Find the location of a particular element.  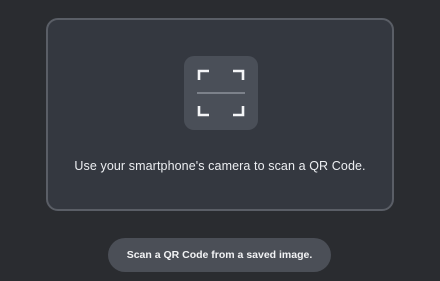

scan-from-saved-image-button: Scan a QR Code from a saved image. is located at coordinates (219, 255).